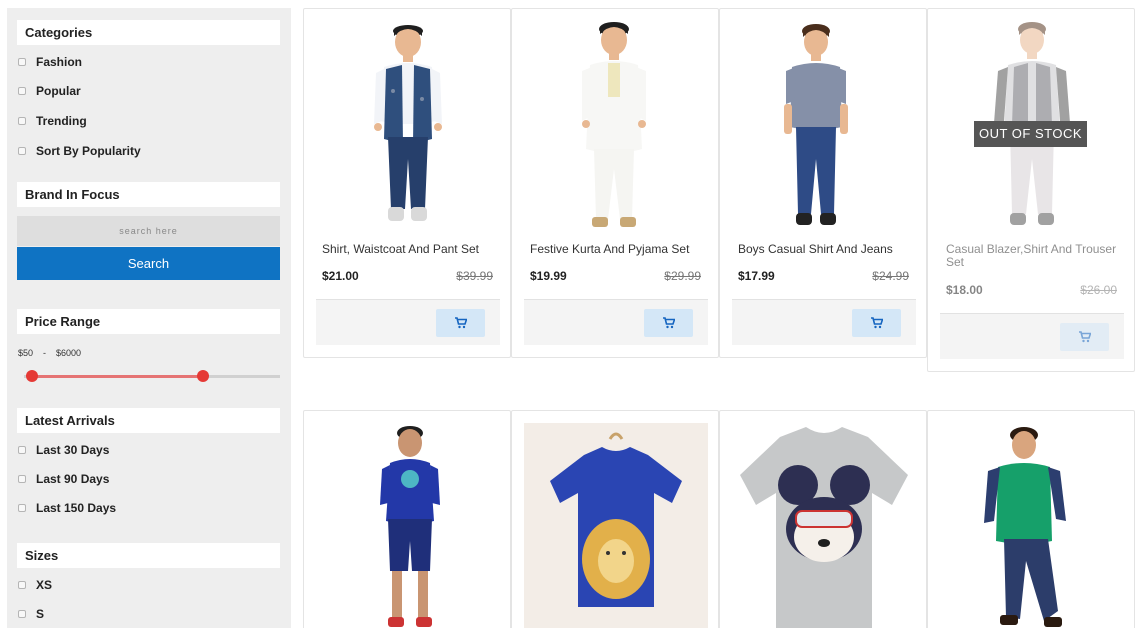 The height and width of the screenshot is (628, 1135). Describe the element at coordinates (474, 276) in the screenshot. I see `product-old-price: $39.99` at that location.